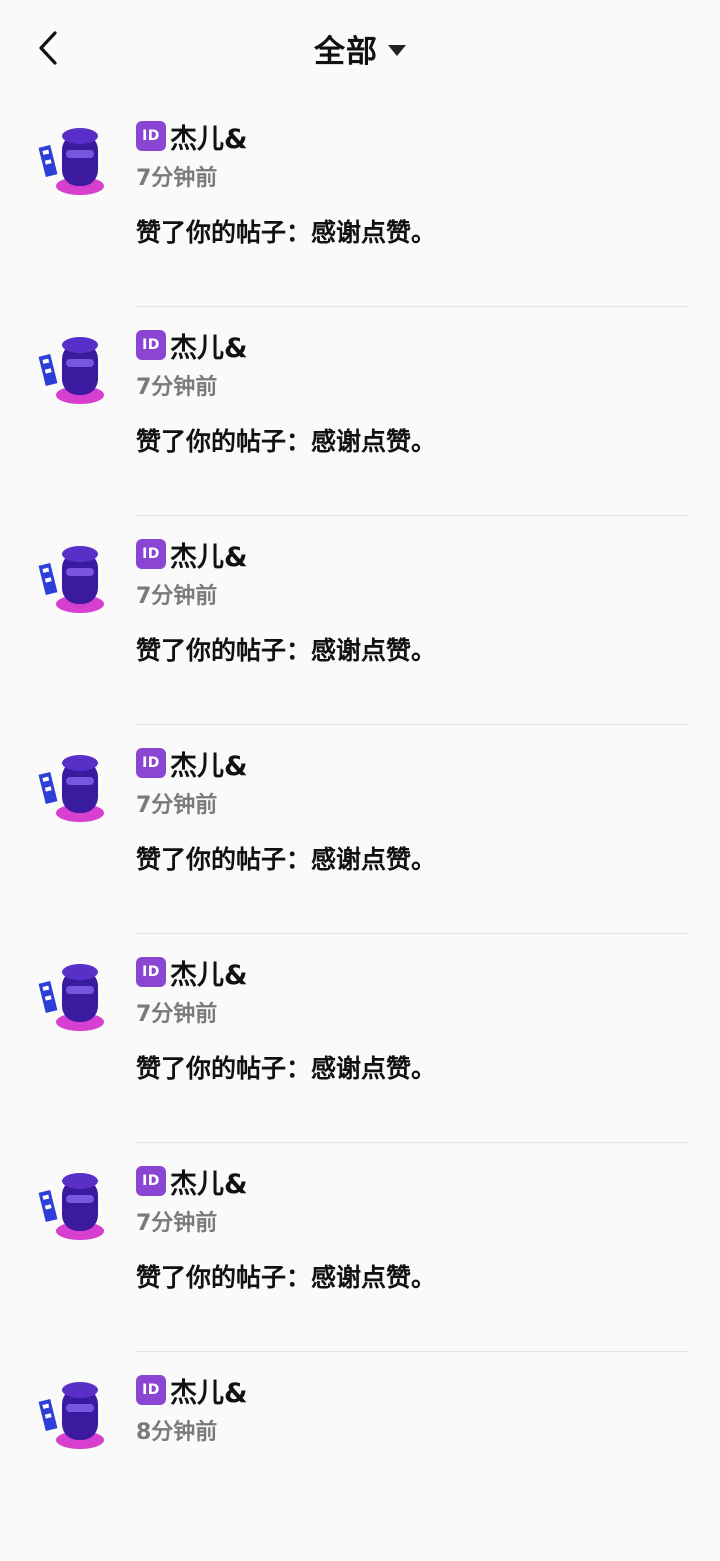  What do you see at coordinates (177, 1432) in the screenshot?
I see `timestamp: 8分钟前` at bounding box center [177, 1432].